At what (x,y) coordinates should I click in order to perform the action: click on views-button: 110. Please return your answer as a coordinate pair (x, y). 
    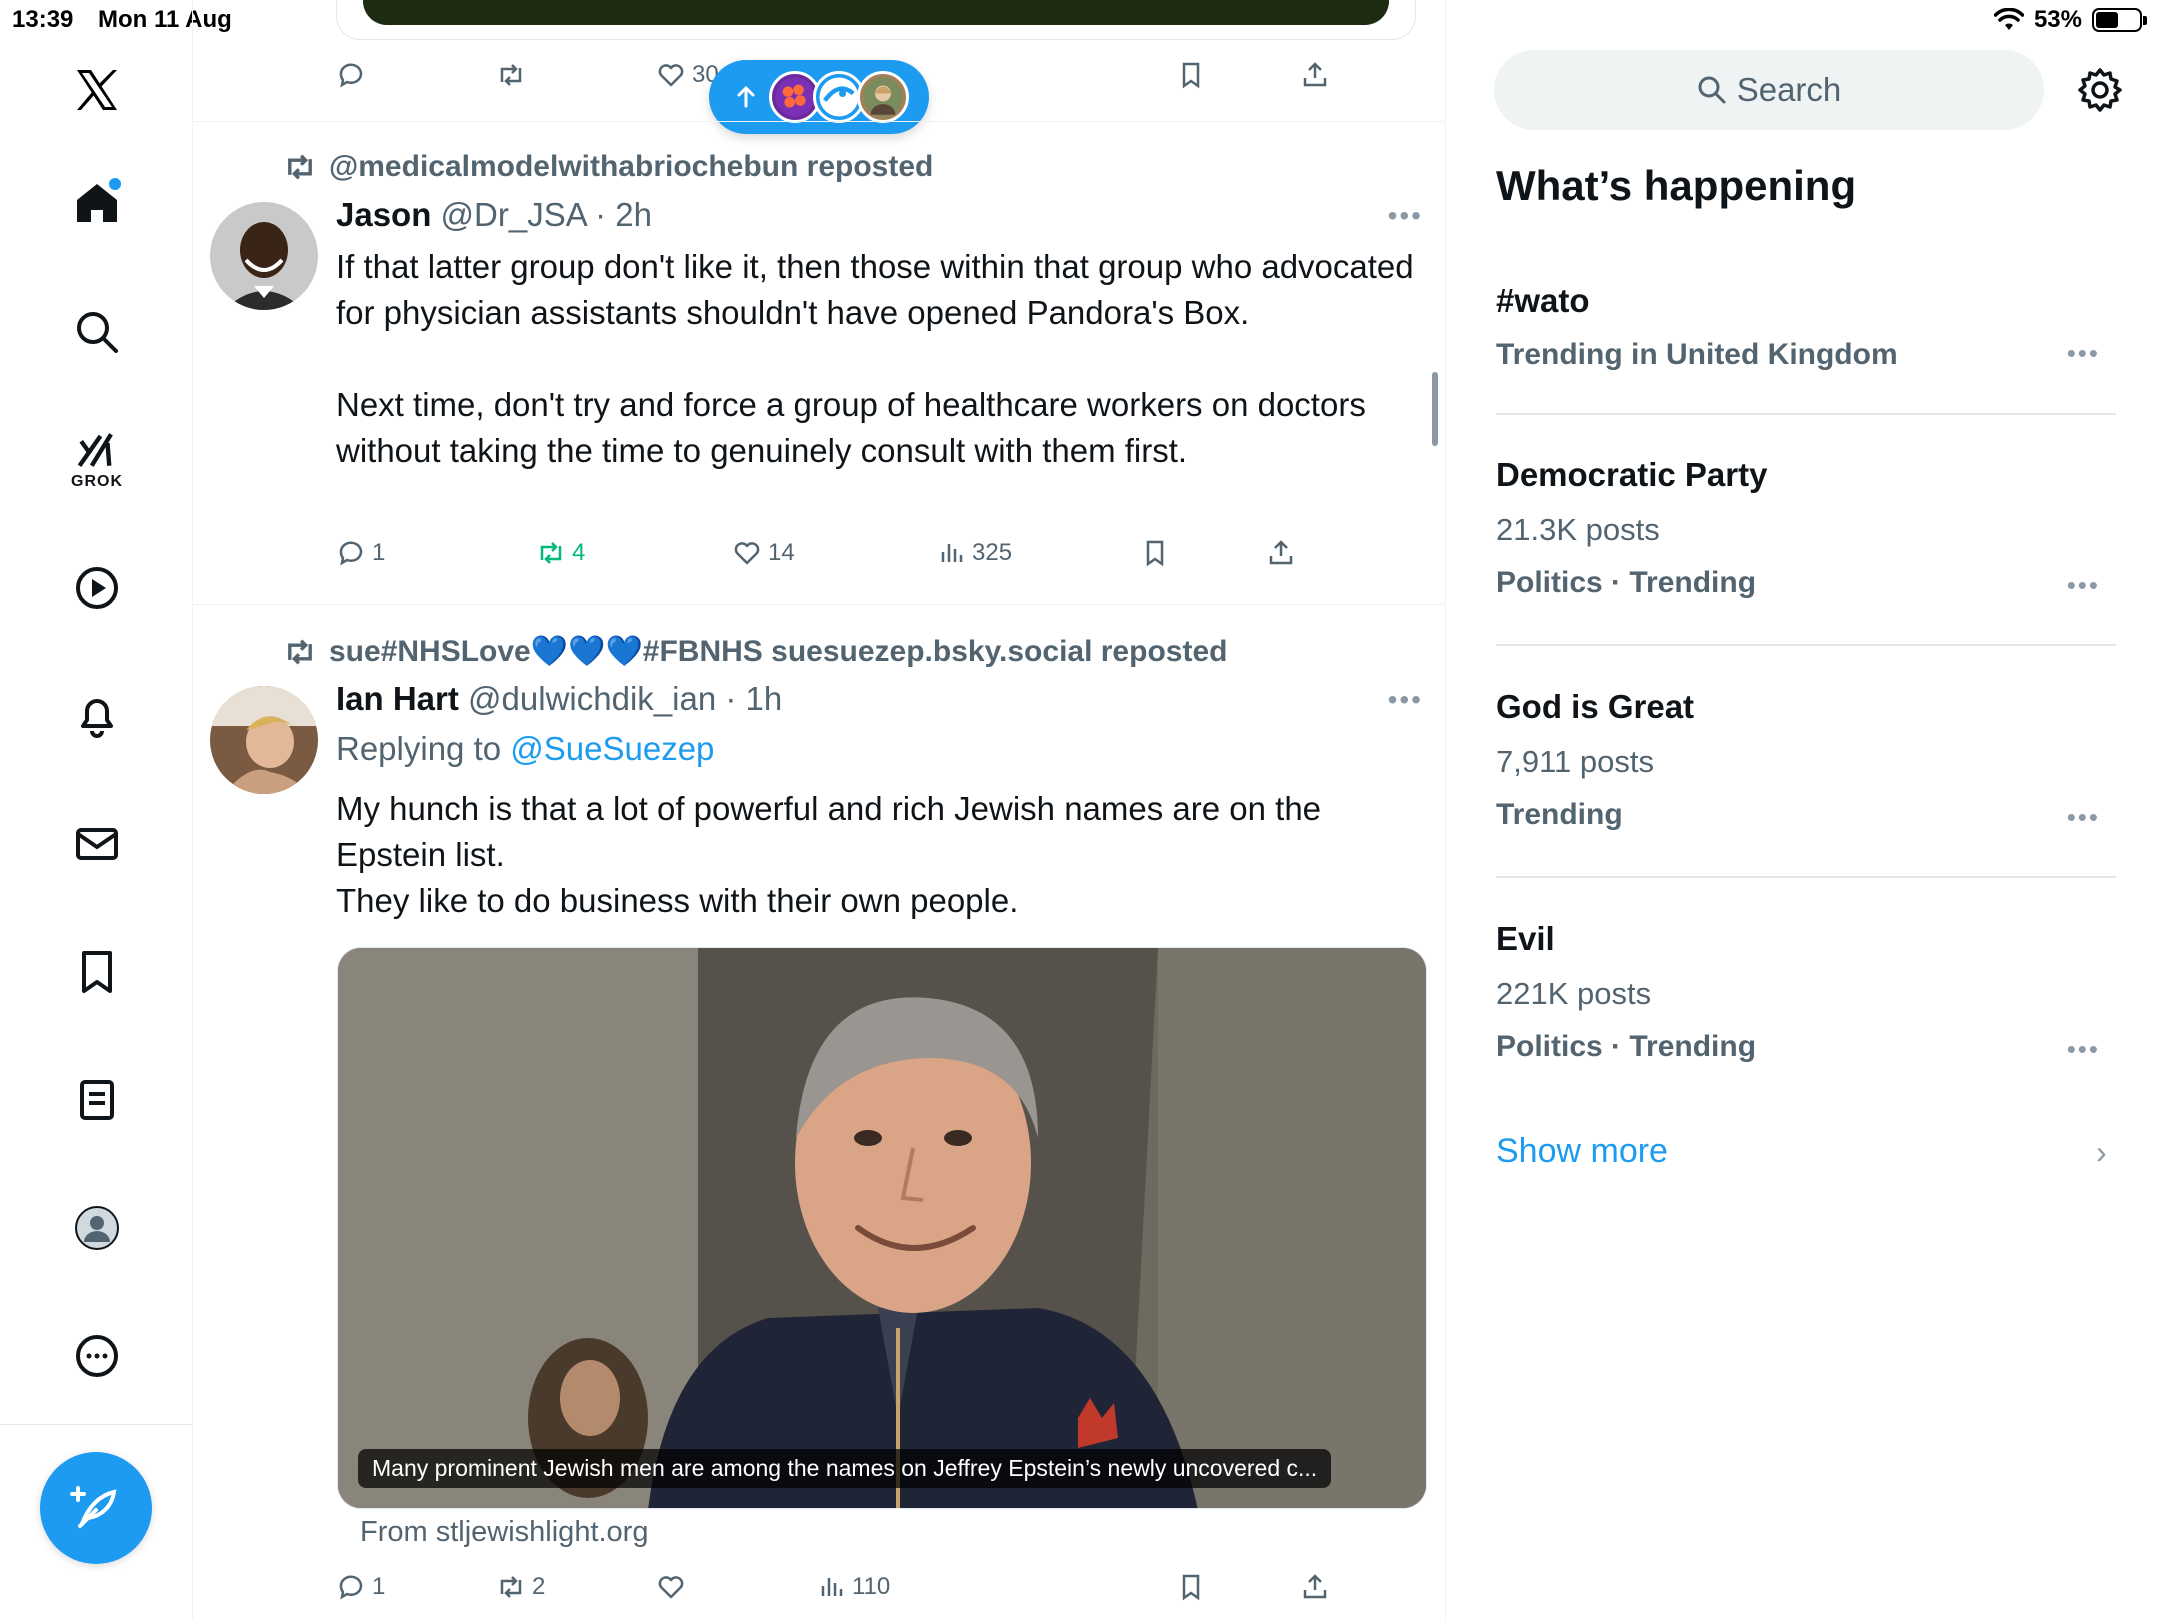
    Looking at the image, I should click on (853, 1587).